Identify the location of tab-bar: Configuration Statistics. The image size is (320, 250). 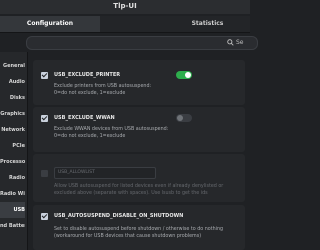
(125, 24).